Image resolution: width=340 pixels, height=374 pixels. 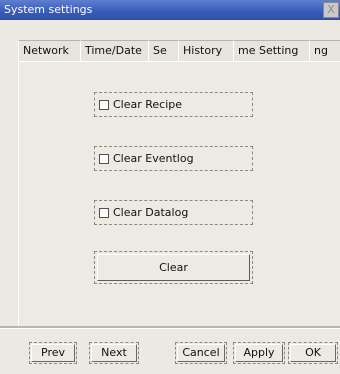 I want to click on tab-time-setting: me Setting, so click(x=271, y=50).